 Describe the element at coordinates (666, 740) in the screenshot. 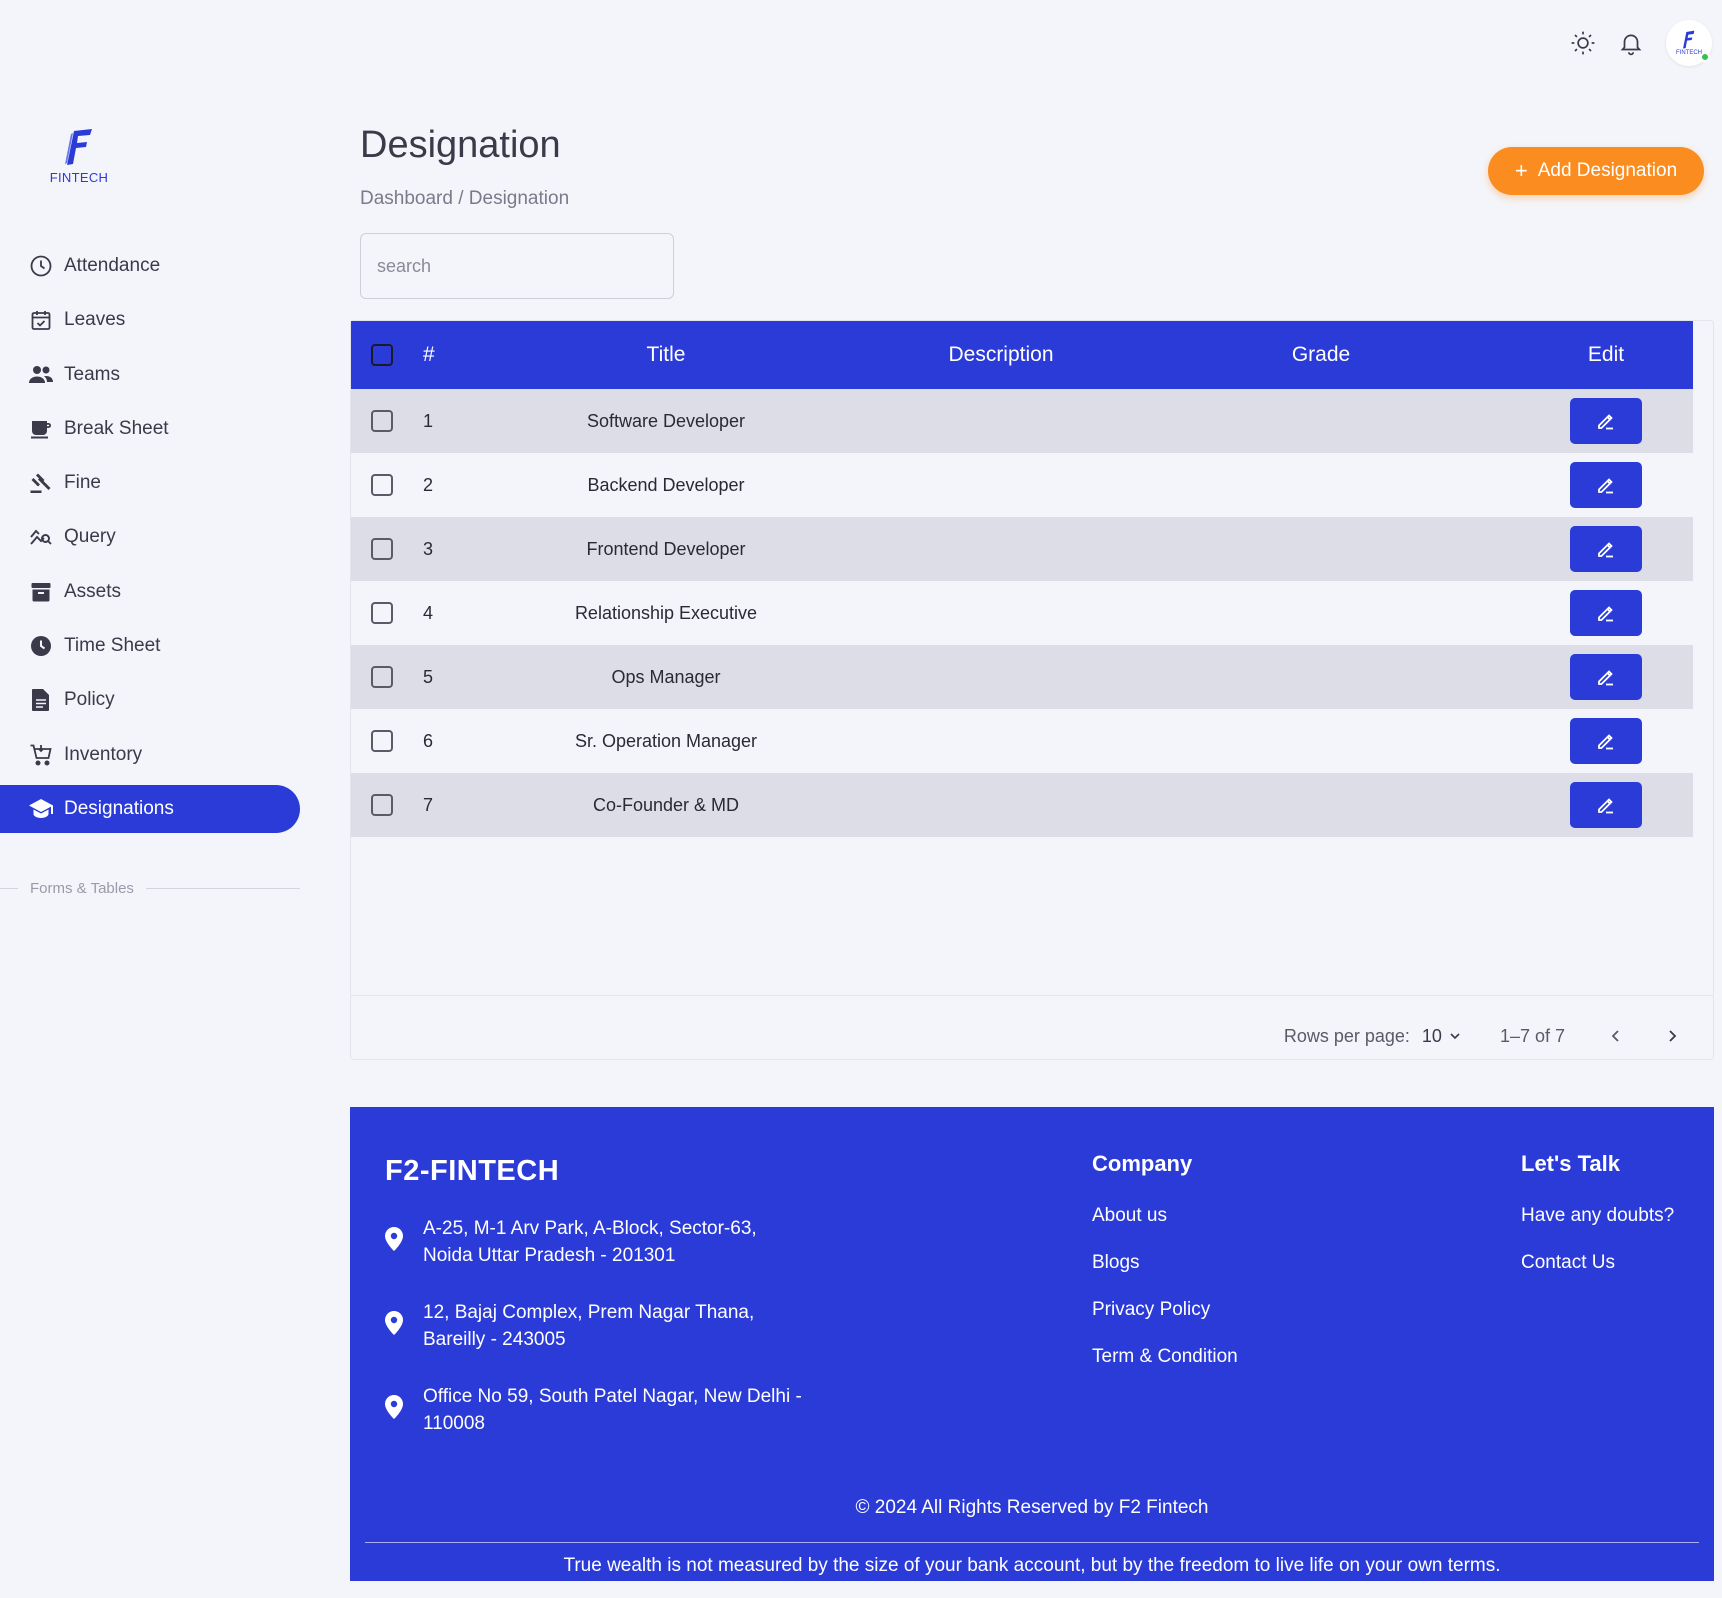

I see `row-title: Sr. Operation Manager` at that location.